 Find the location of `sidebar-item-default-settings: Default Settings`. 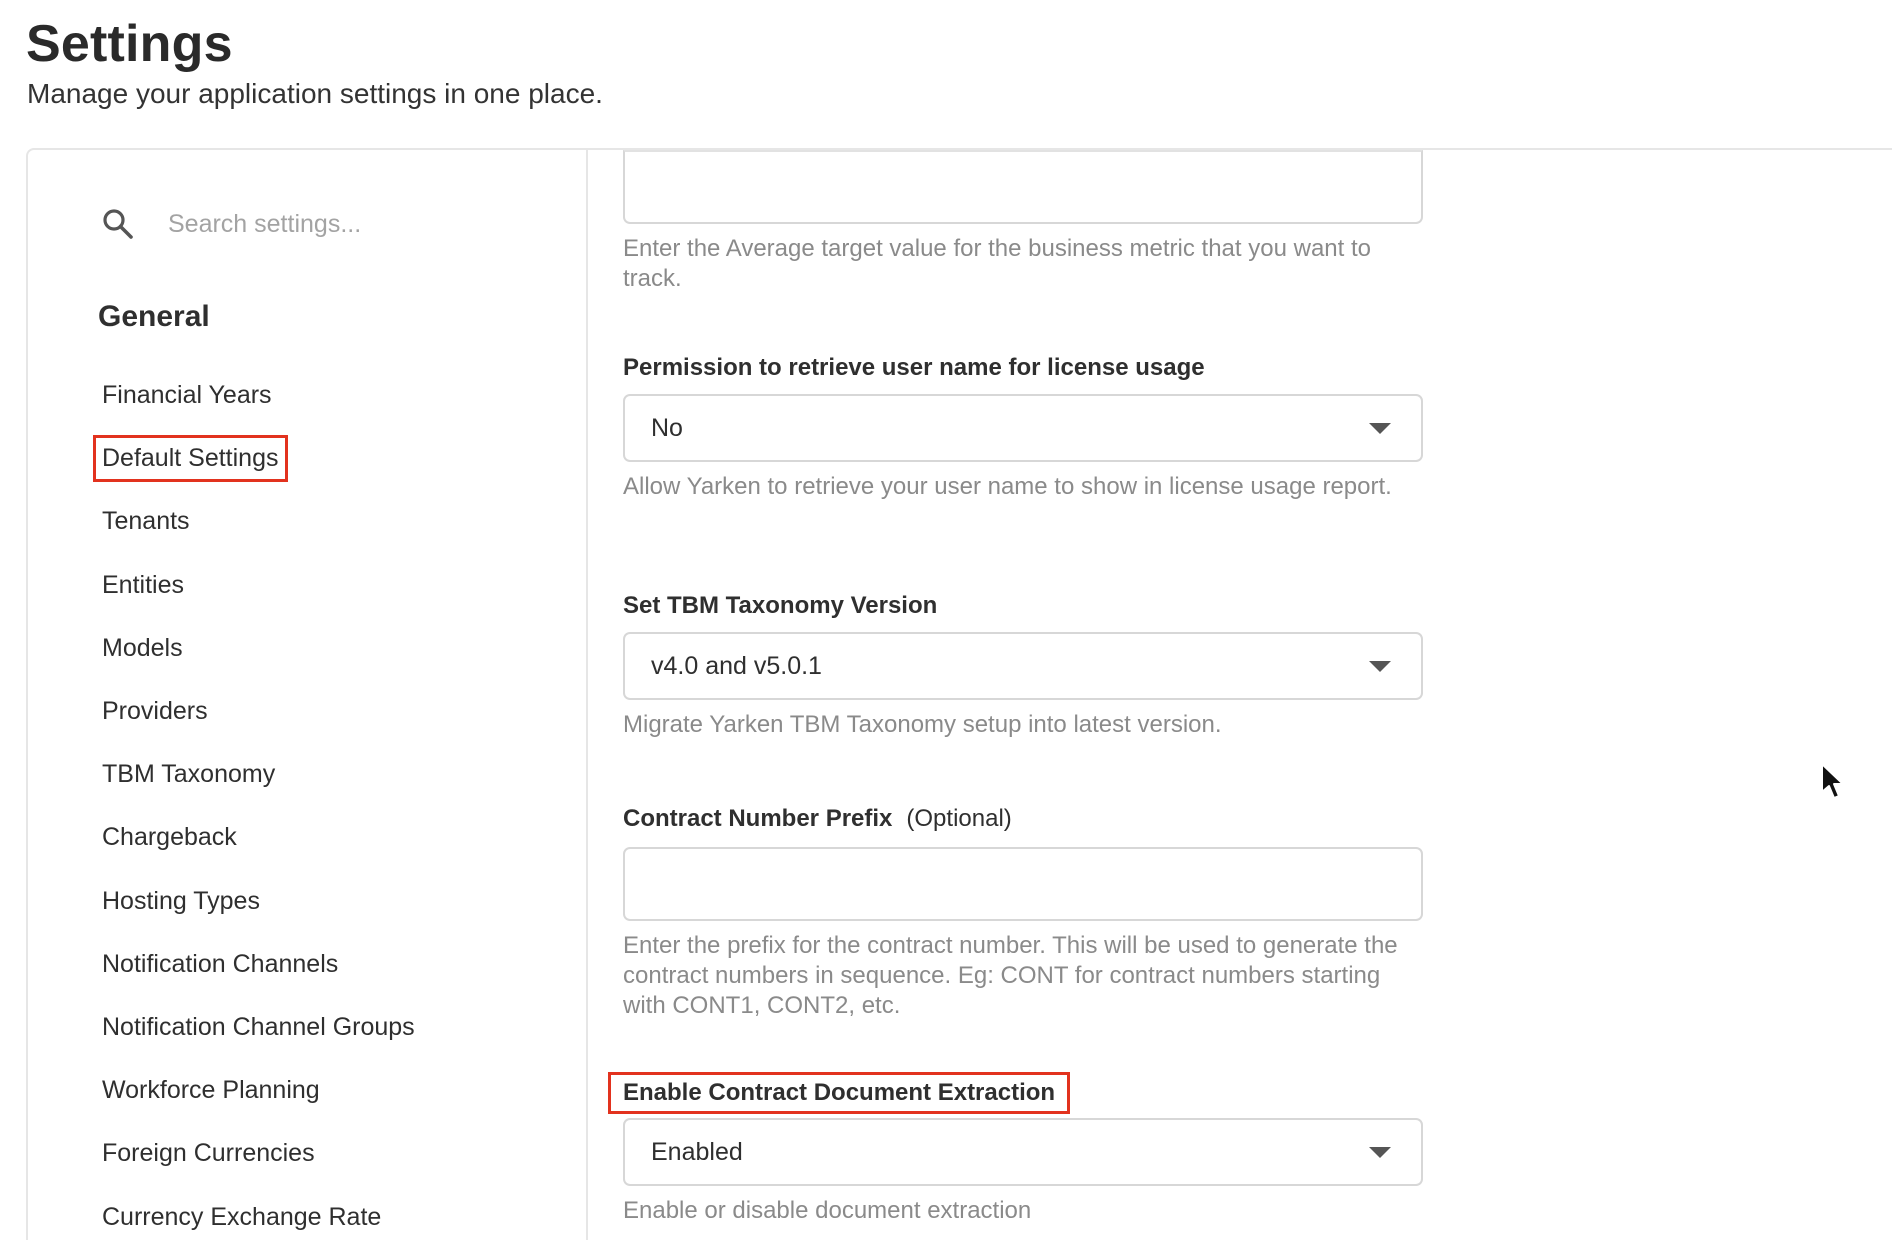

sidebar-item-default-settings: Default Settings is located at coordinates (258, 458).